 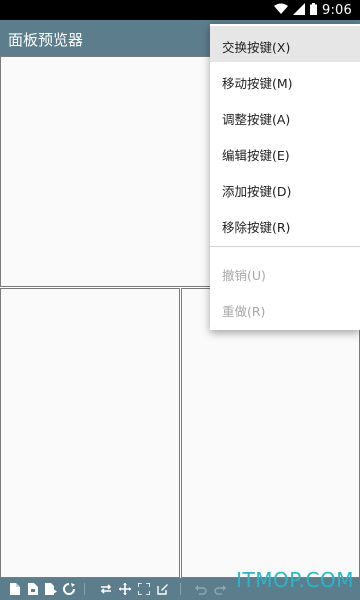 I want to click on move-icon, so click(x=125, y=589).